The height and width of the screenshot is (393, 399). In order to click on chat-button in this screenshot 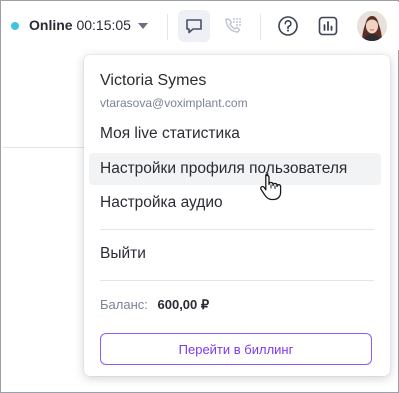, I will do `click(194, 26)`.